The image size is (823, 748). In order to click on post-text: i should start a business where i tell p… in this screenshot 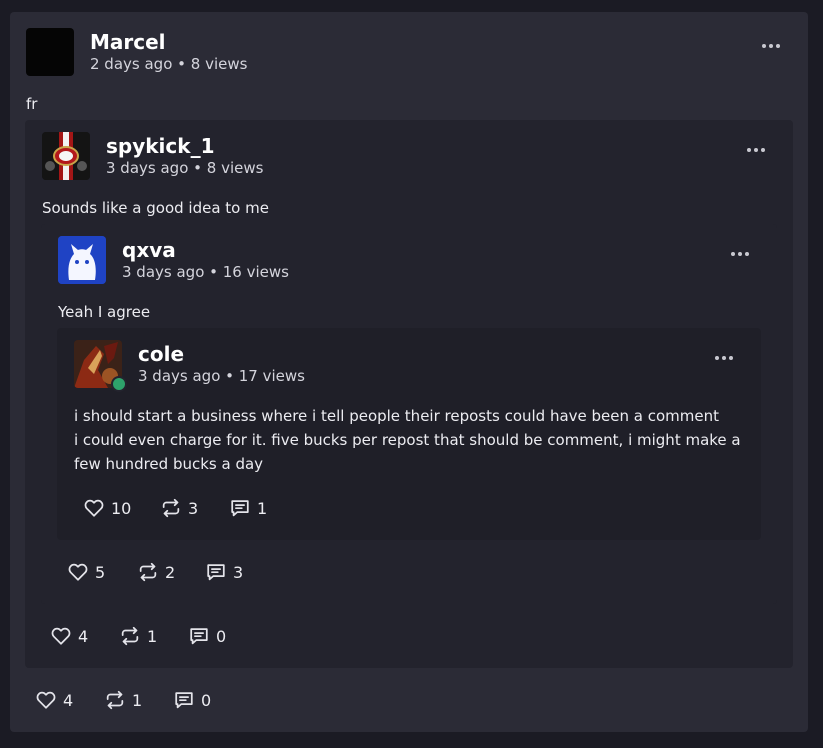, I will do `click(414, 440)`.